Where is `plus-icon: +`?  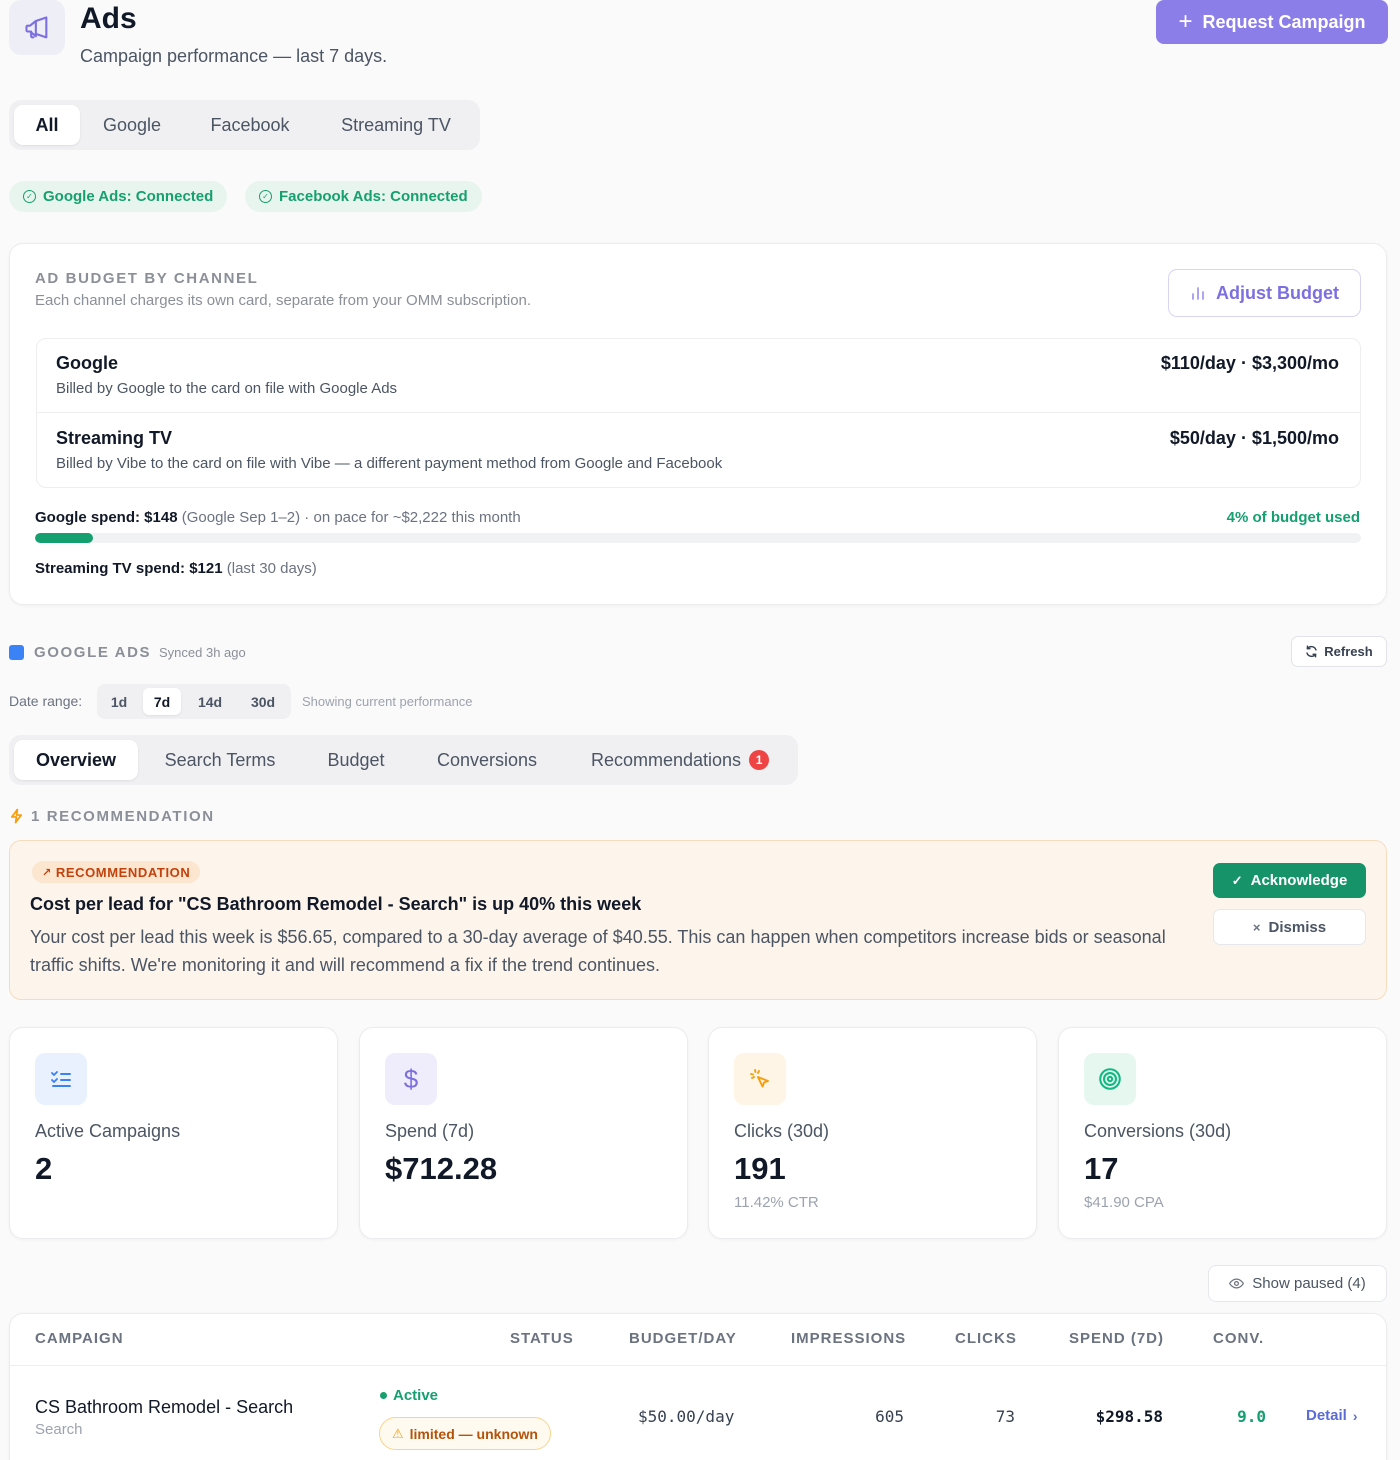
plus-icon: + is located at coordinates (1185, 21).